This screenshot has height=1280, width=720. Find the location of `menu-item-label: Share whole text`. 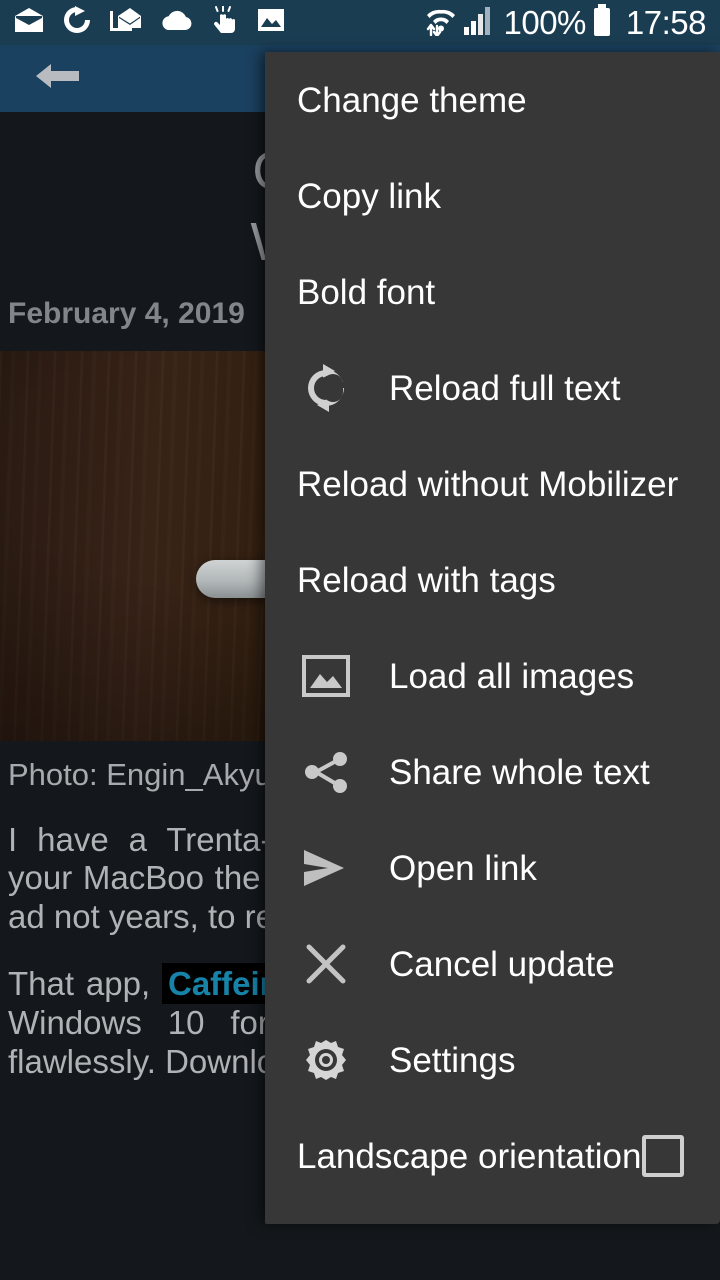

menu-item-label: Share whole text is located at coordinates (519, 772).